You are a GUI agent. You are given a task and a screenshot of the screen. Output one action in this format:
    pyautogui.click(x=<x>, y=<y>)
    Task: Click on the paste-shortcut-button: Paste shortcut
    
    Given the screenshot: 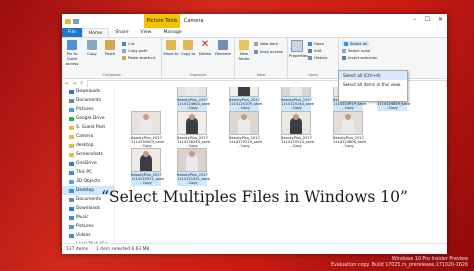 What is the action you would take?
    pyautogui.click(x=138, y=57)
    